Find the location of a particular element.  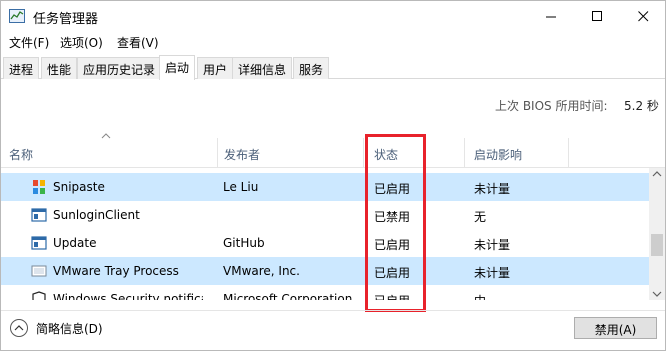

column-header-row: 名称 发布者 状态 启动影响 is located at coordinates (333, 153).